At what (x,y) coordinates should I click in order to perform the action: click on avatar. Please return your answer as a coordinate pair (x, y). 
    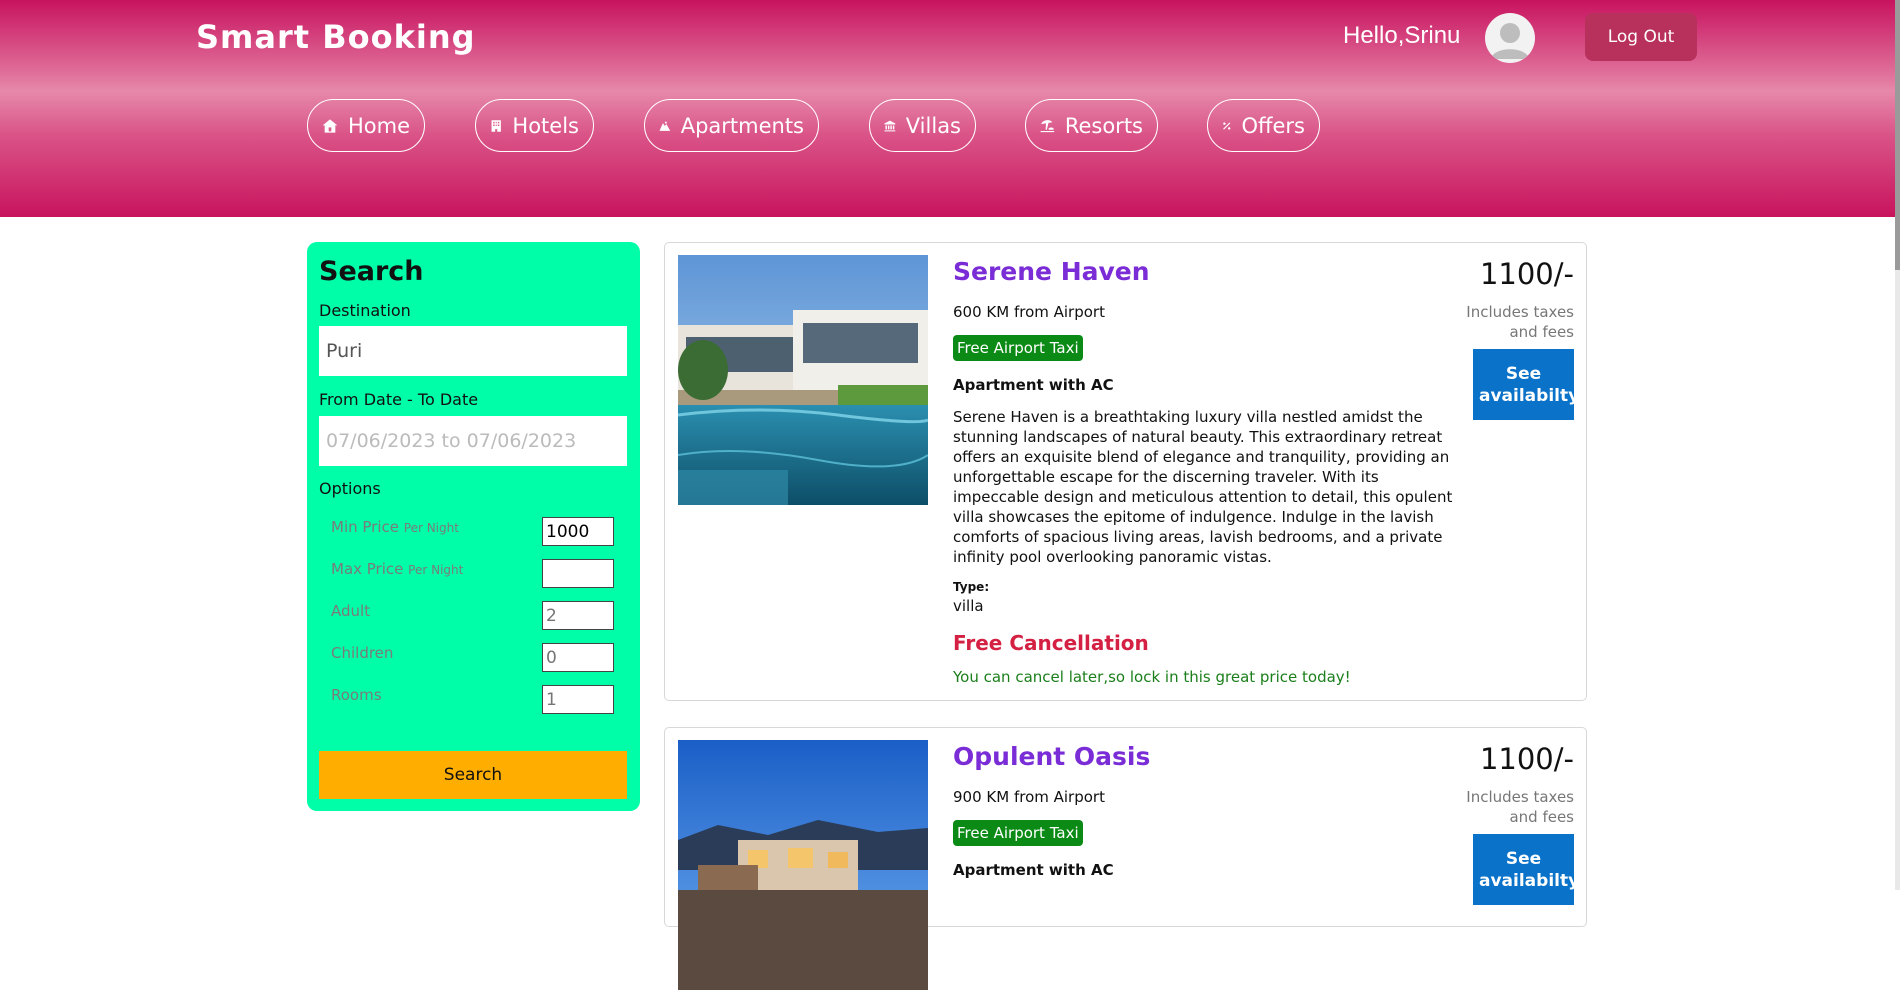
    Looking at the image, I should click on (1510, 38).